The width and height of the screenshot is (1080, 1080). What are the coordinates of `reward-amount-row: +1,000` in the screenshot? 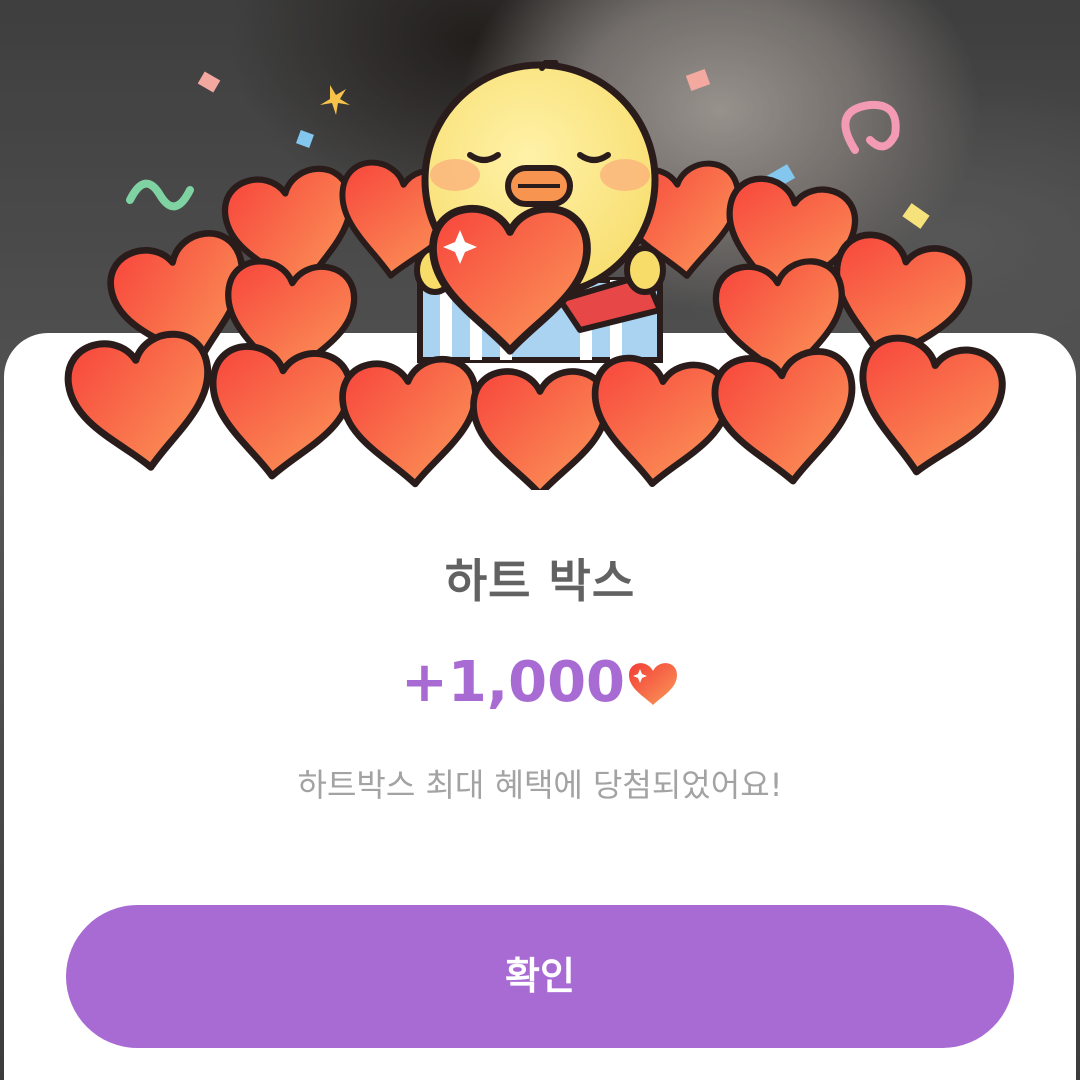 It's located at (540, 686).